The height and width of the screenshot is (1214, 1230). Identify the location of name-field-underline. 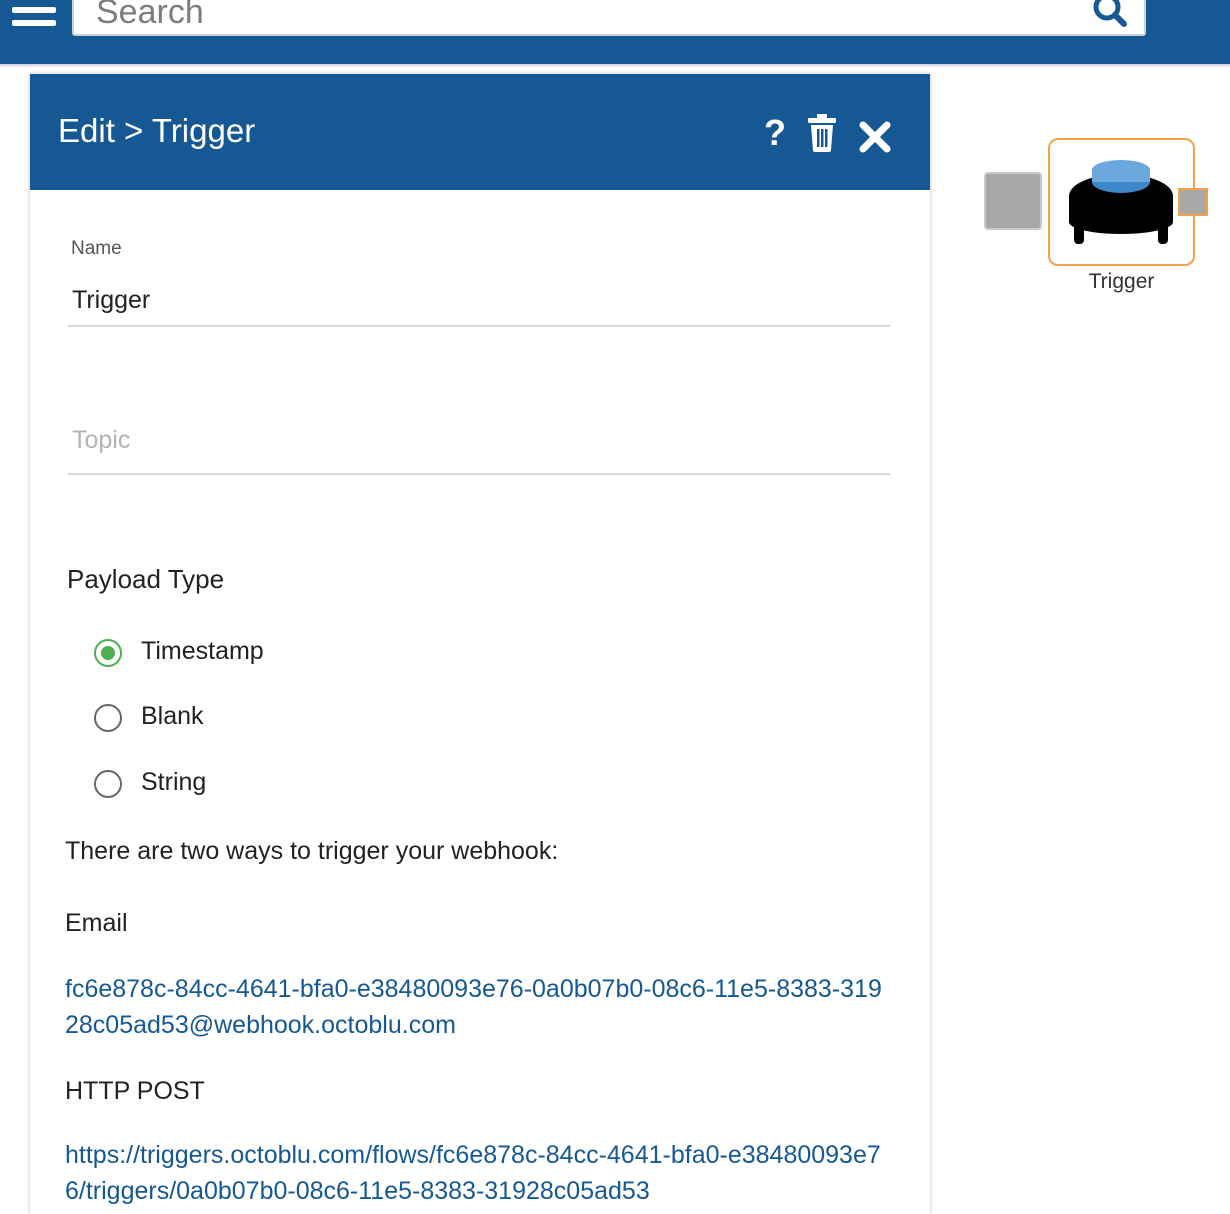
(479, 326).